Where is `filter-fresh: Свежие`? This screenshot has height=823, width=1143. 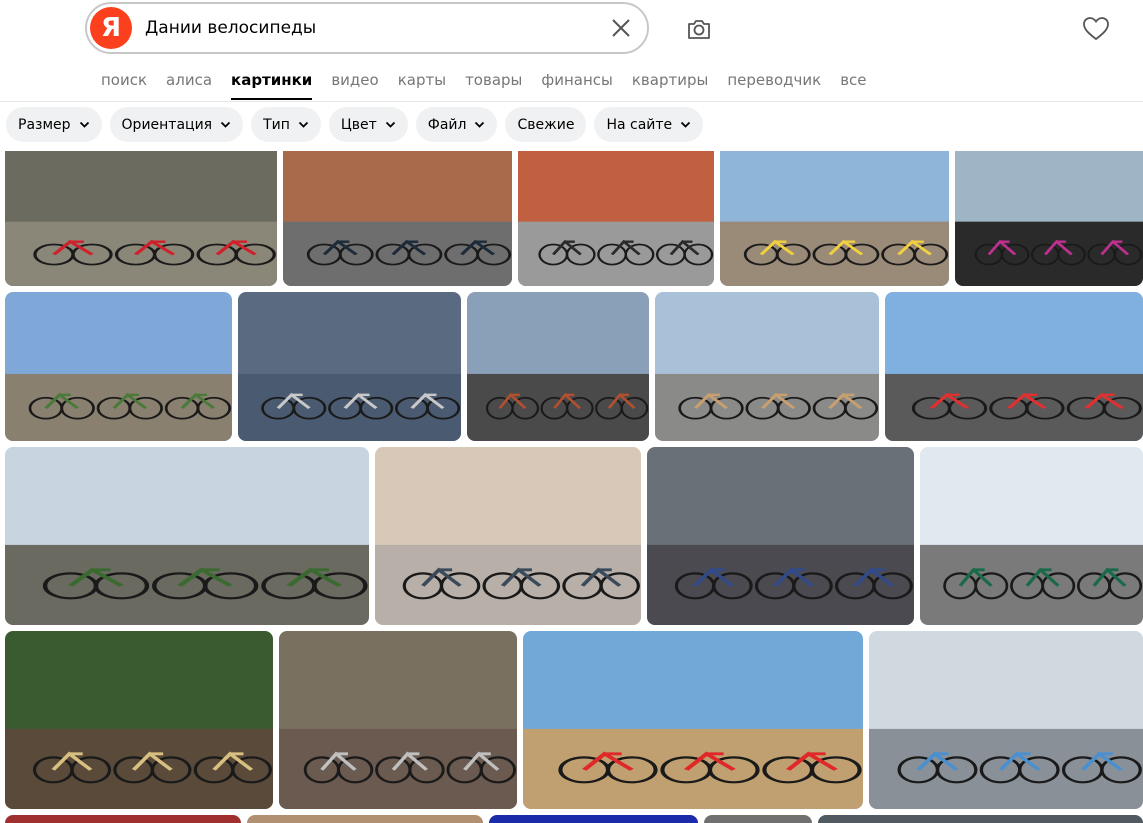
filter-fresh: Свежие is located at coordinates (546, 124).